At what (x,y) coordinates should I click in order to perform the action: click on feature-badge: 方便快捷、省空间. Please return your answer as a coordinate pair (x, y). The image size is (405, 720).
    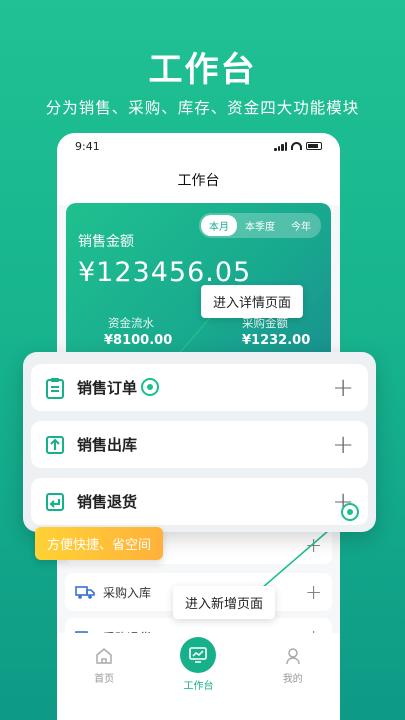
    Looking at the image, I should click on (99, 543).